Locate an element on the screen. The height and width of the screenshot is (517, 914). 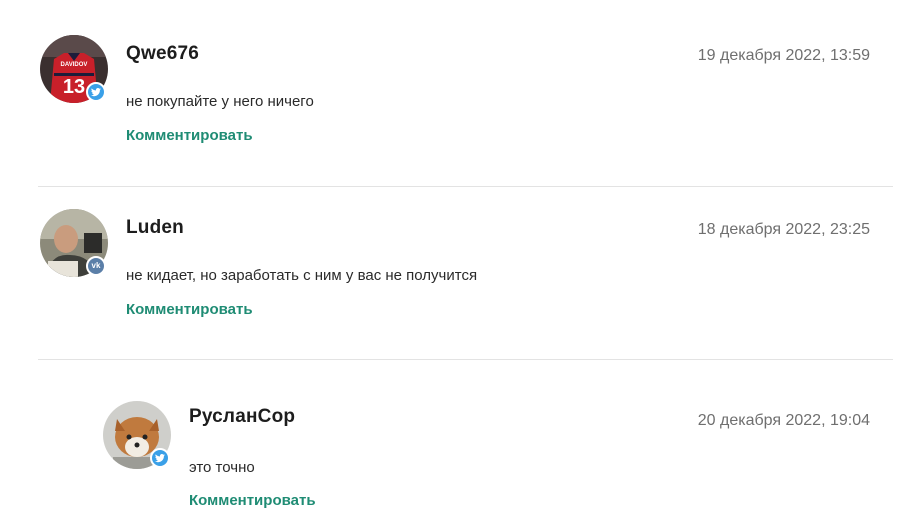
comment-author: Qwe676 is located at coordinates (162, 54).